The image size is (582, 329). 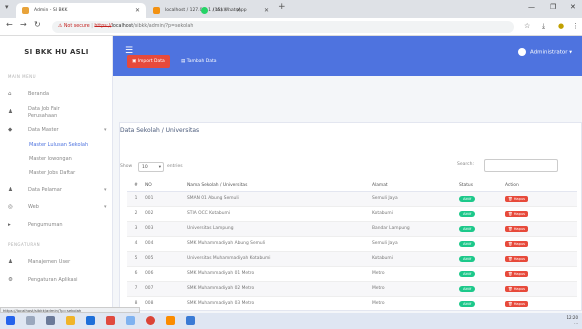 I want to click on back-icon: ←, so click(x=9, y=24).